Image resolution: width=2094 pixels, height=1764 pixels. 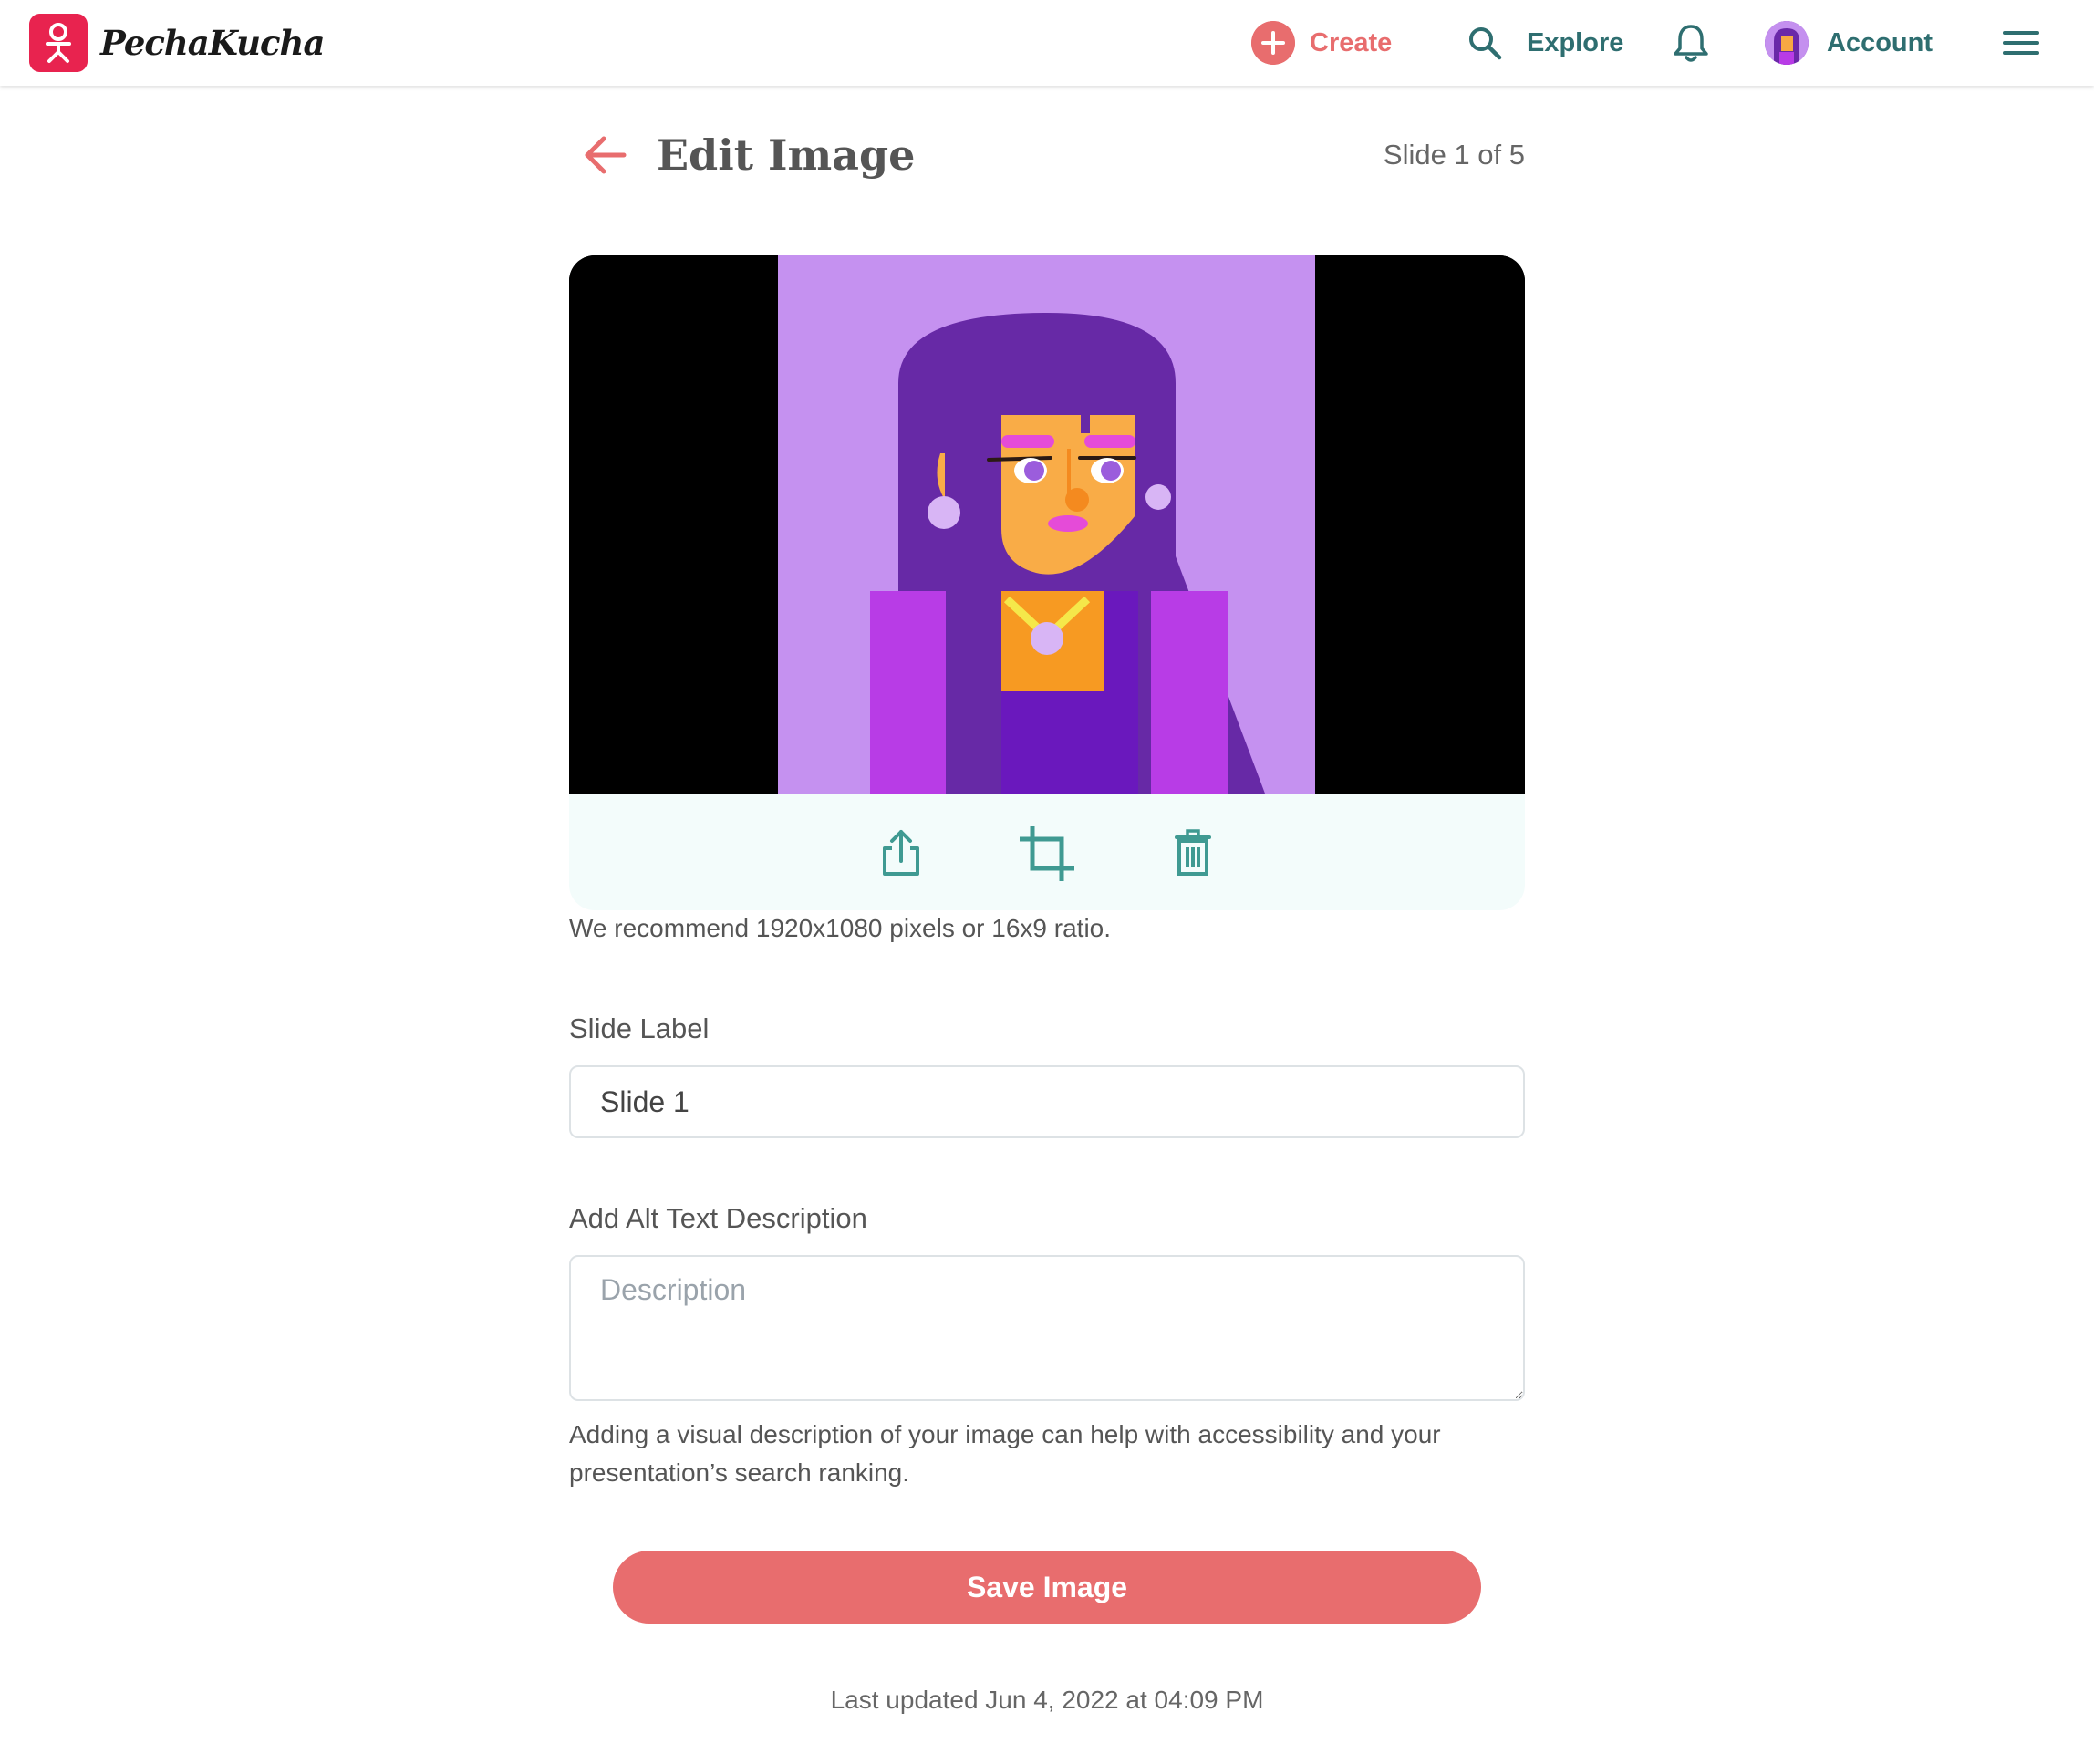 I want to click on delete-image-button, so click(x=1193, y=854).